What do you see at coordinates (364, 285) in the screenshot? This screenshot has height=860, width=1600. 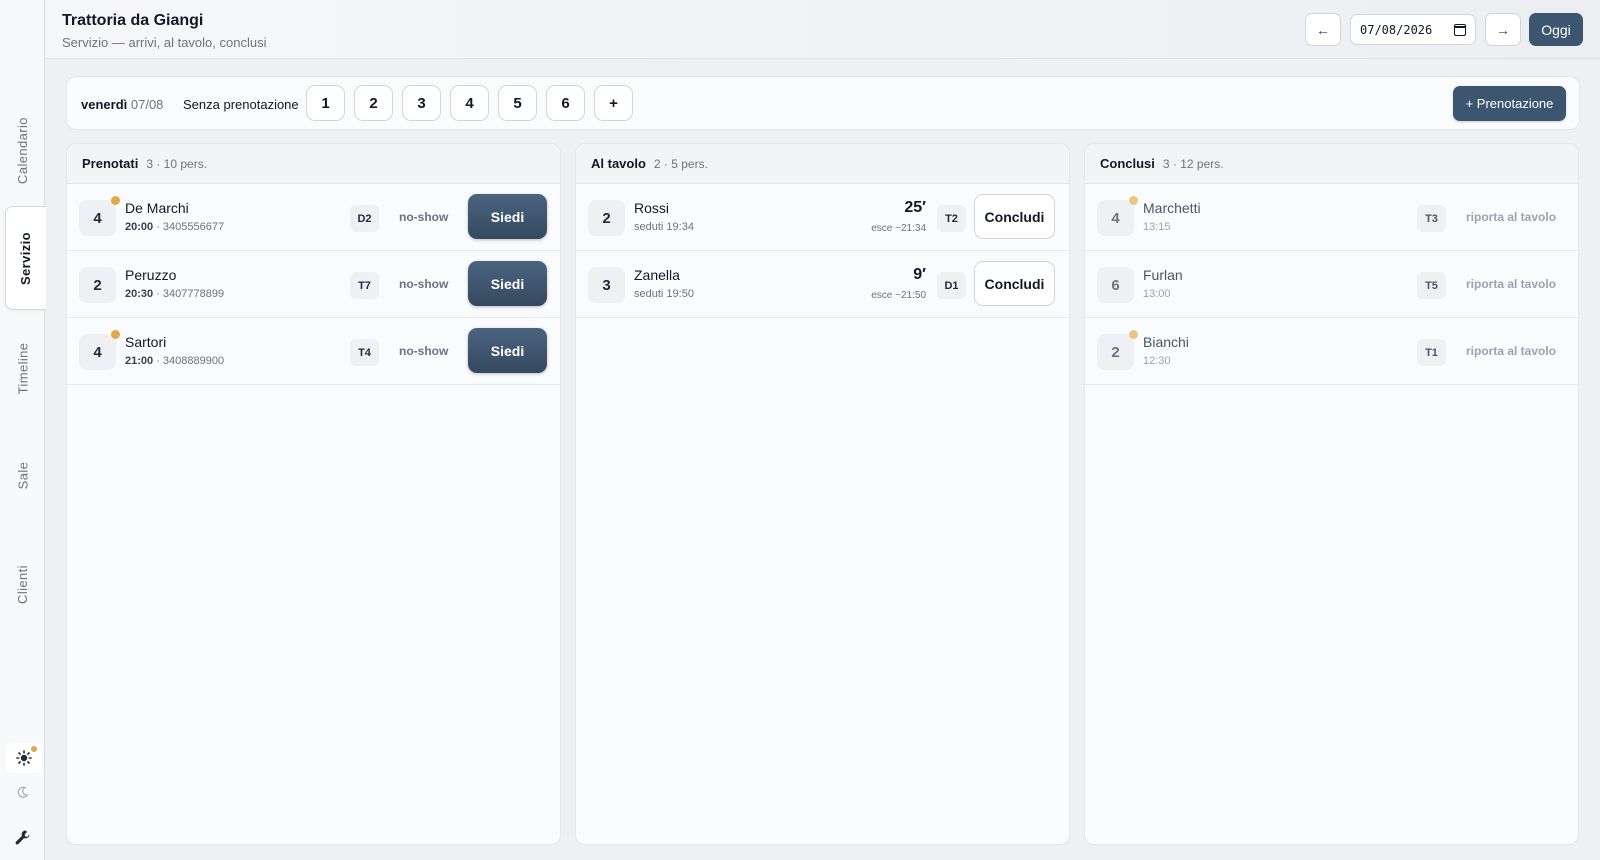 I see `table-badge: T7` at bounding box center [364, 285].